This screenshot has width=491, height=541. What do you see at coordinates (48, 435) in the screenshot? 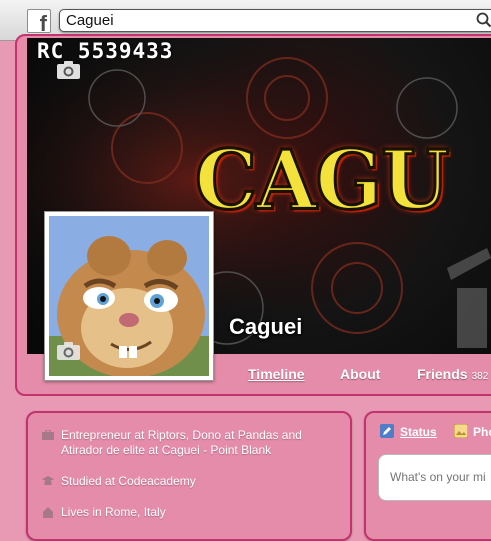
I see `briefcase-icon` at bounding box center [48, 435].